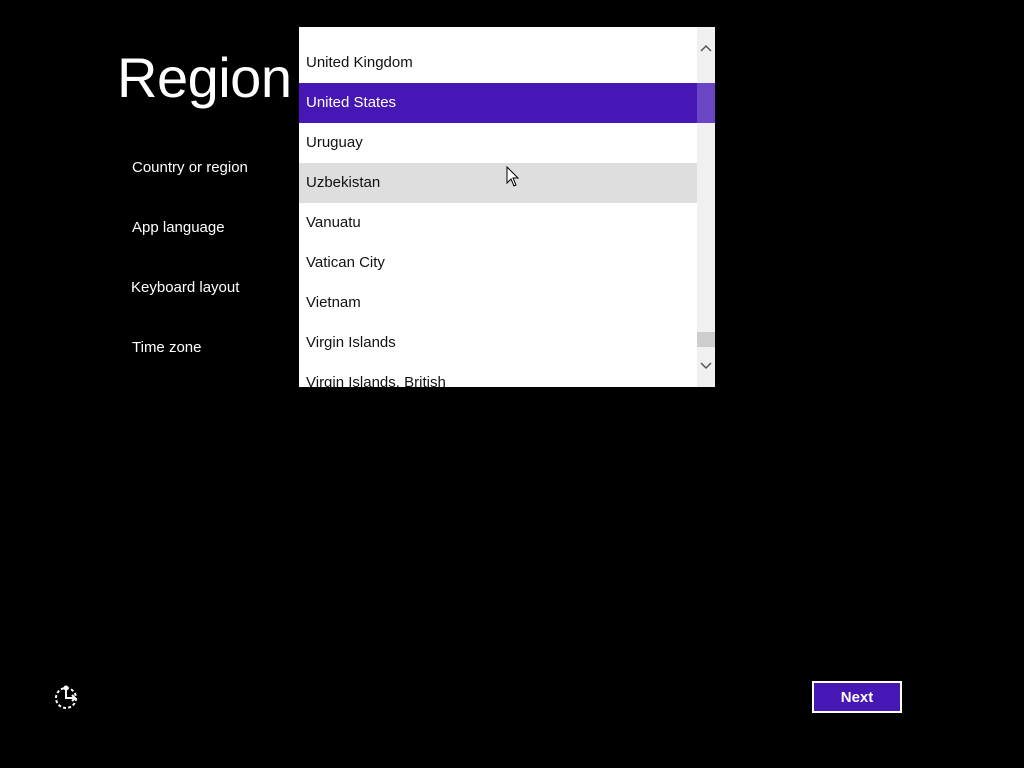 The height and width of the screenshot is (768, 1024). What do you see at coordinates (706, 339) in the screenshot?
I see `scroll-thumb` at bounding box center [706, 339].